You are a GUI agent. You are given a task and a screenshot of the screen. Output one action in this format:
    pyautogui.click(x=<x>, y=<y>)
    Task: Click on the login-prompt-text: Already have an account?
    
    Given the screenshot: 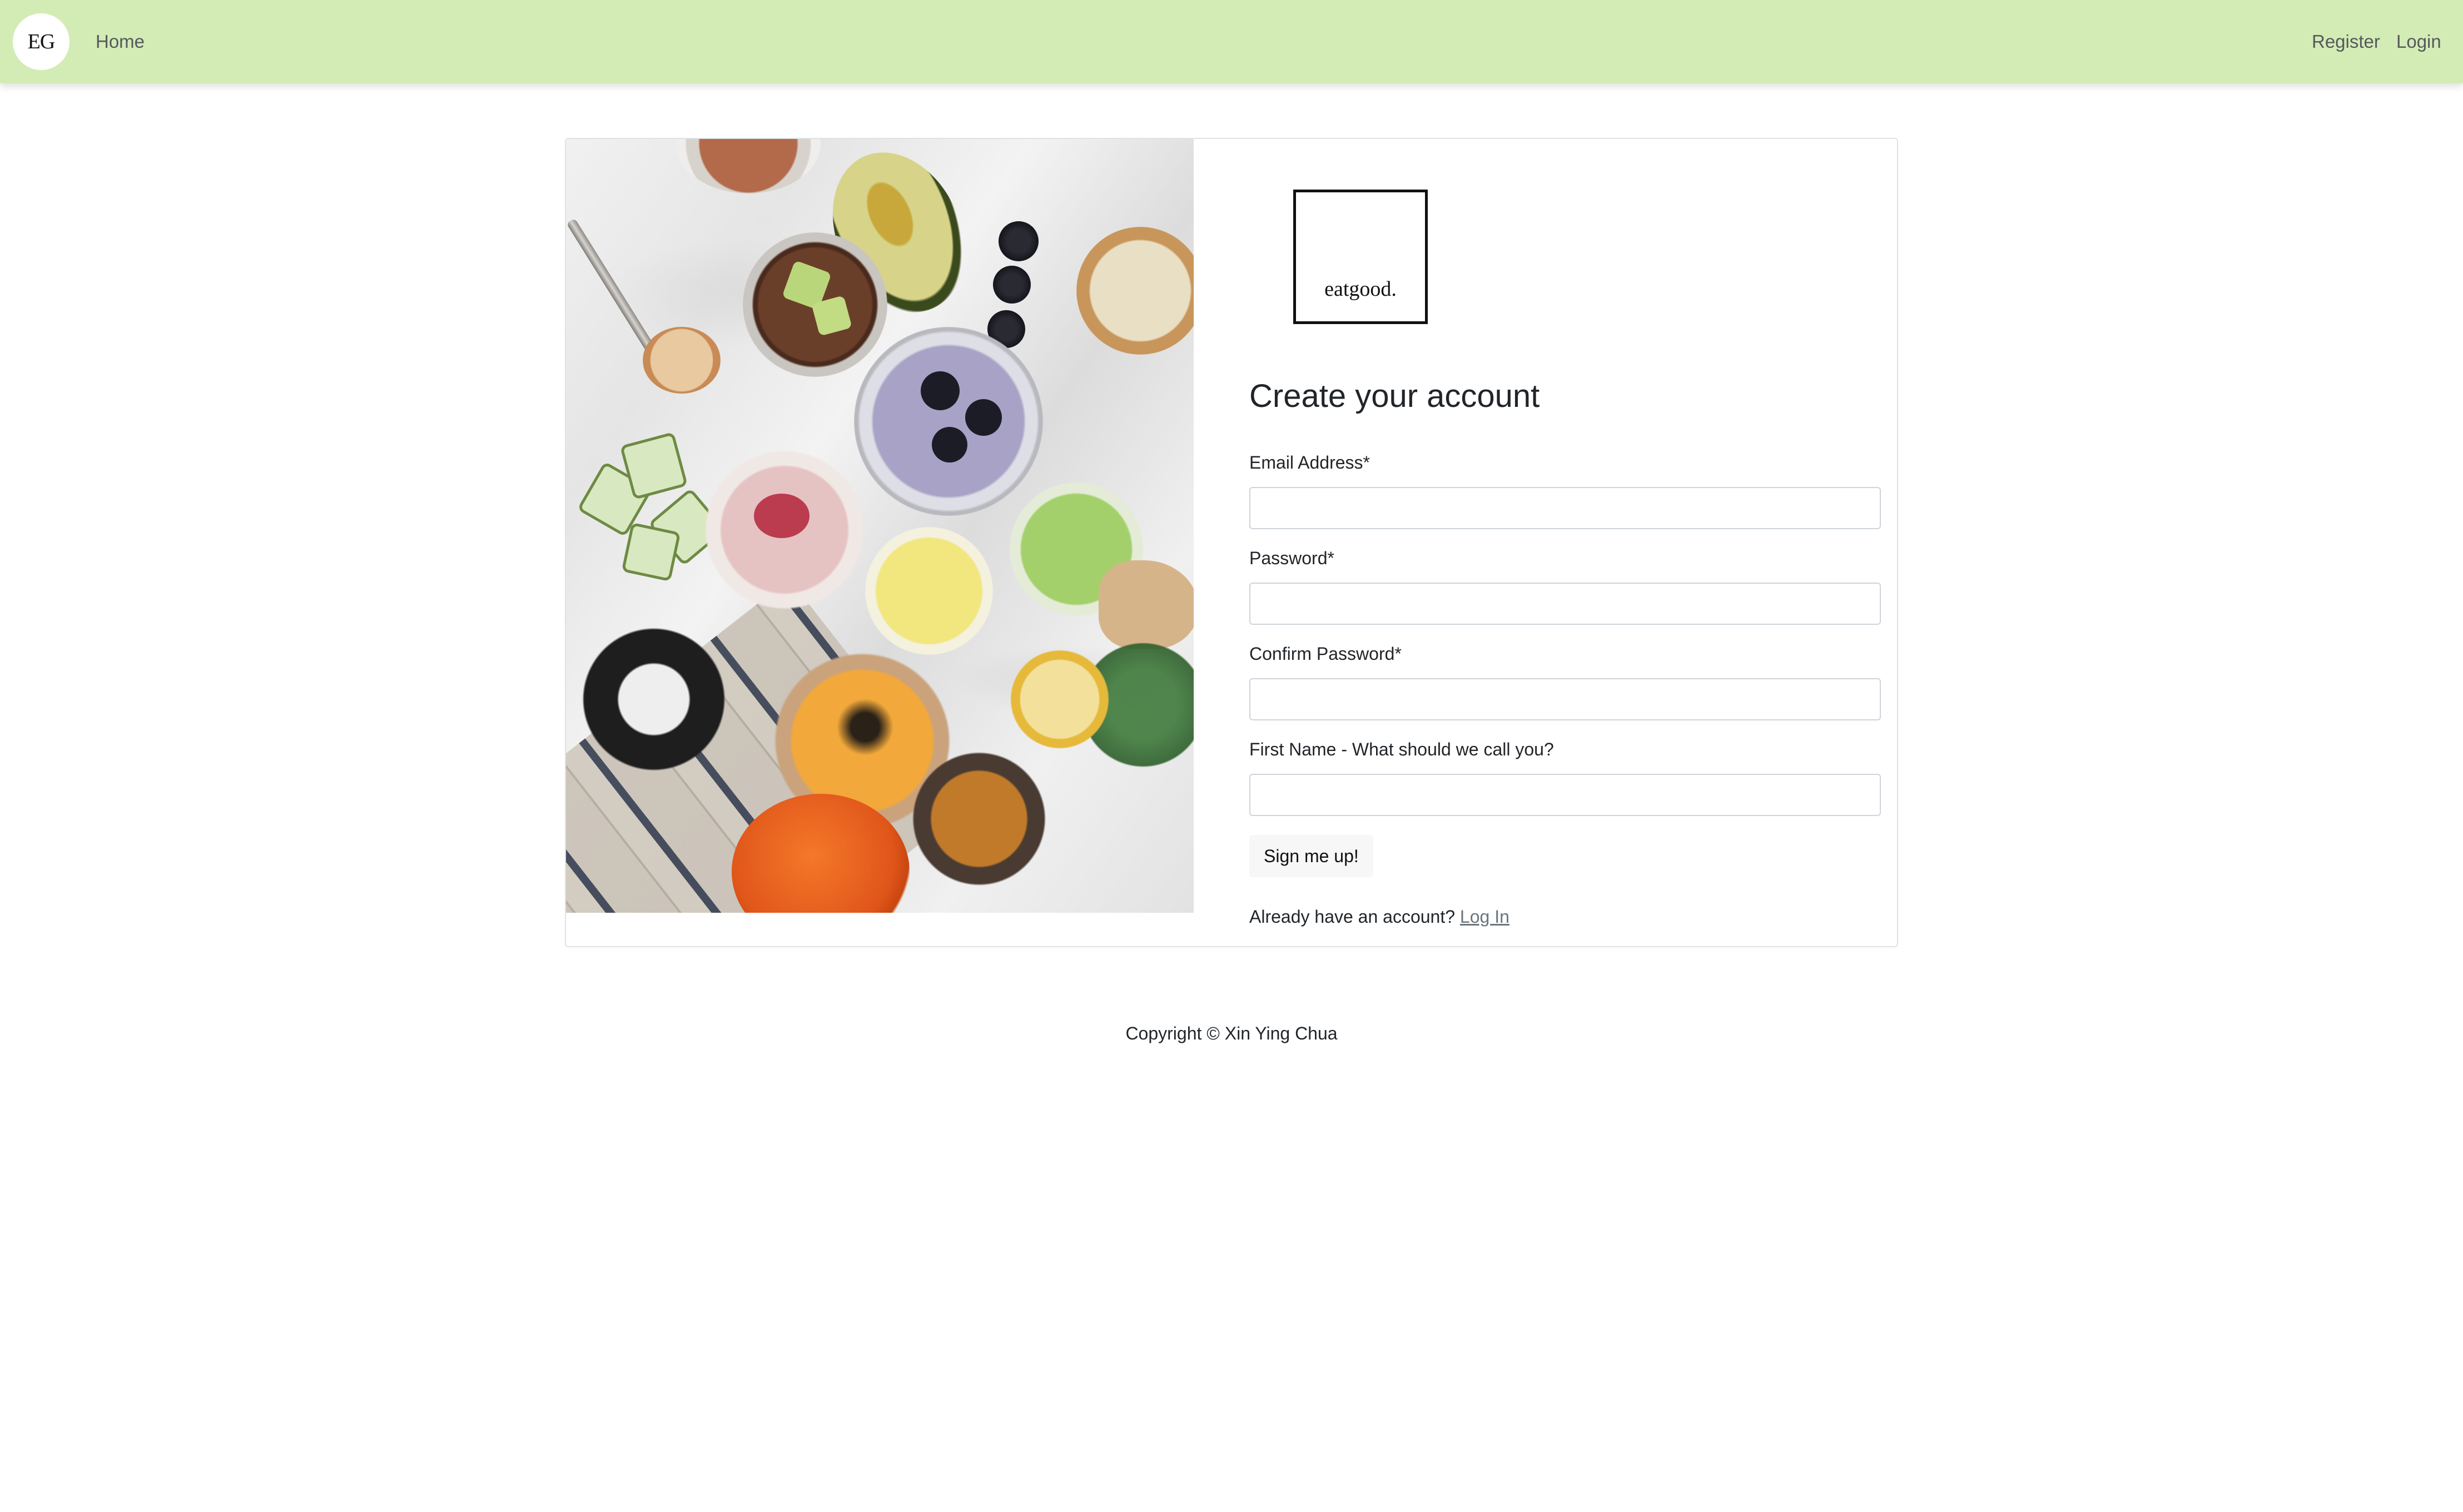 What is the action you would take?
    pyautogui.click(x=1352, y=917)
    